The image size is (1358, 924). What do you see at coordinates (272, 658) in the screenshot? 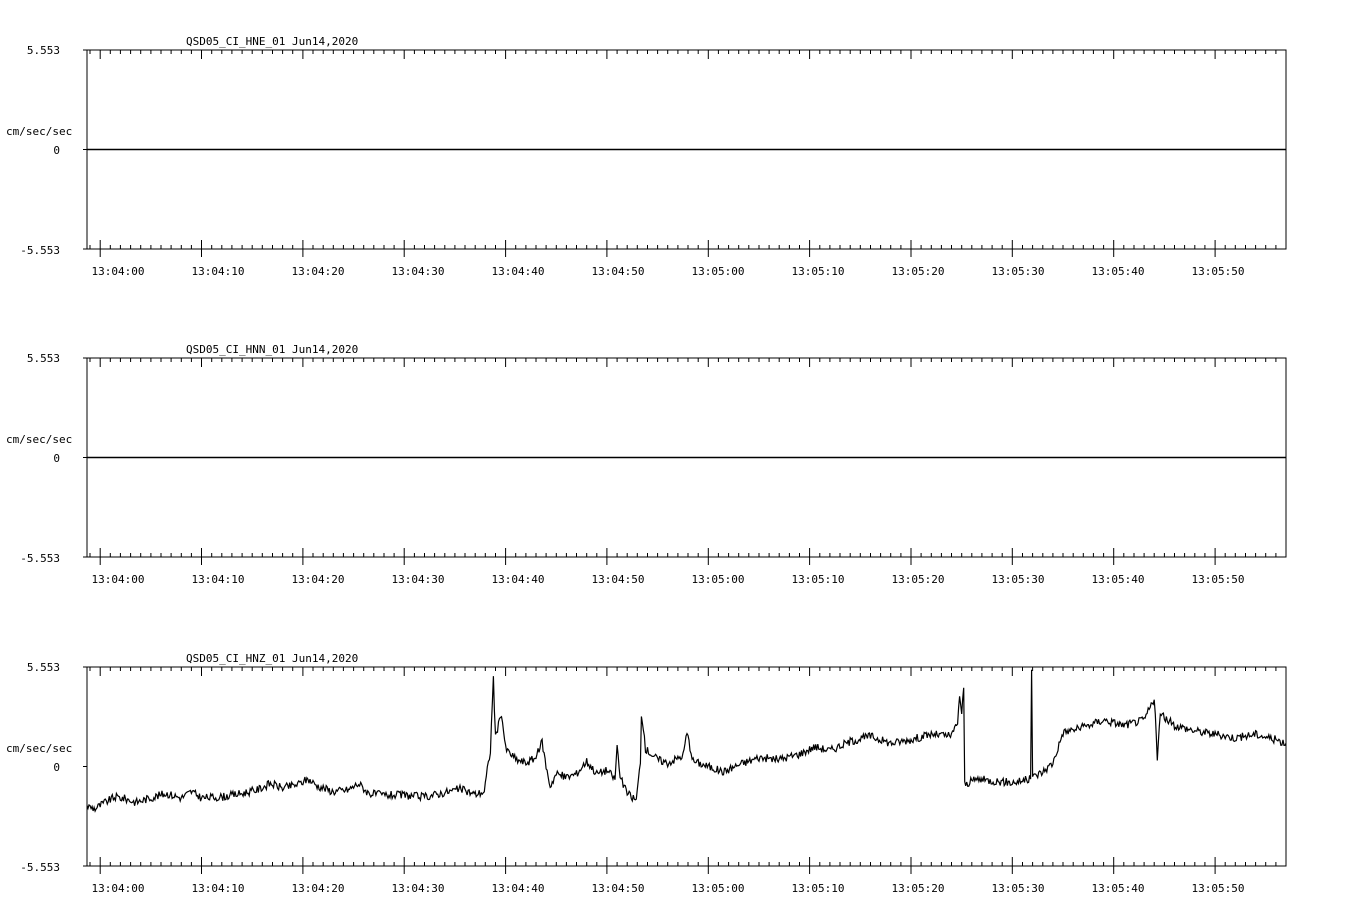
I see `panel-title: QSD05_CI_HNZ_01 Jun14,2020` at bounding box center [272, 658].